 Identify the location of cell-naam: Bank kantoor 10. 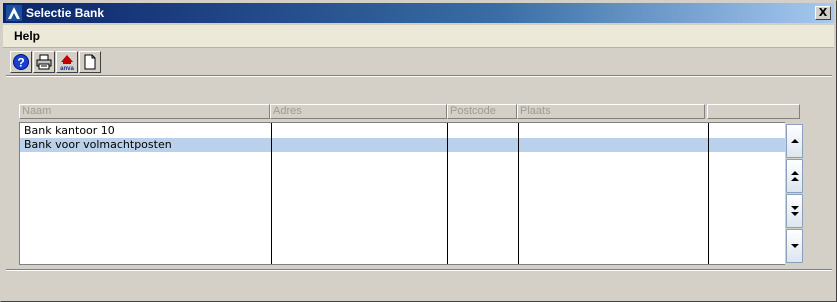
(69, 130).